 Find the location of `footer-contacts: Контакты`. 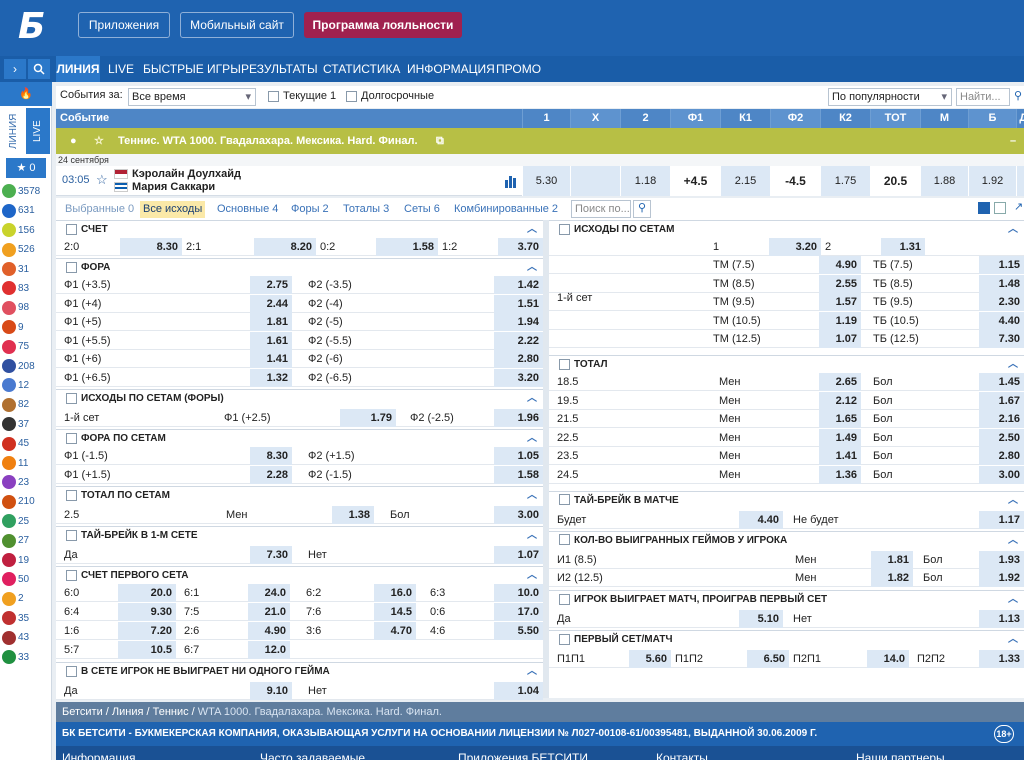

footer-contacts: Контакты is located at coordinates (682, 753).